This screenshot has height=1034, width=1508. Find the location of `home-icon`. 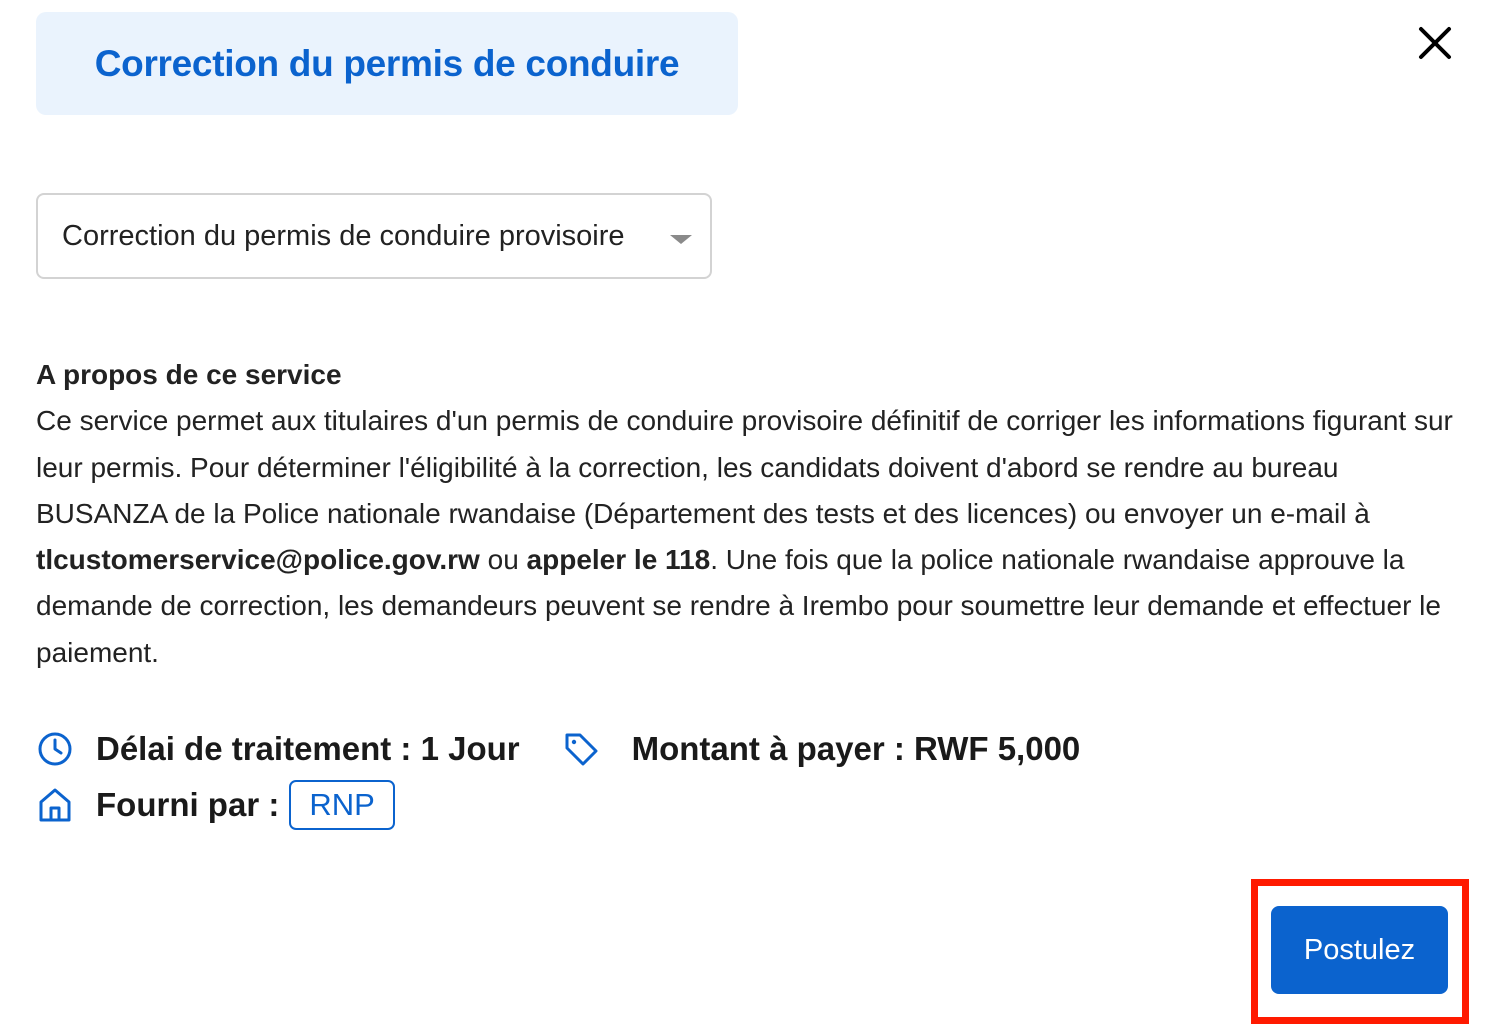

home-icon is located at coordinates (55, 805).